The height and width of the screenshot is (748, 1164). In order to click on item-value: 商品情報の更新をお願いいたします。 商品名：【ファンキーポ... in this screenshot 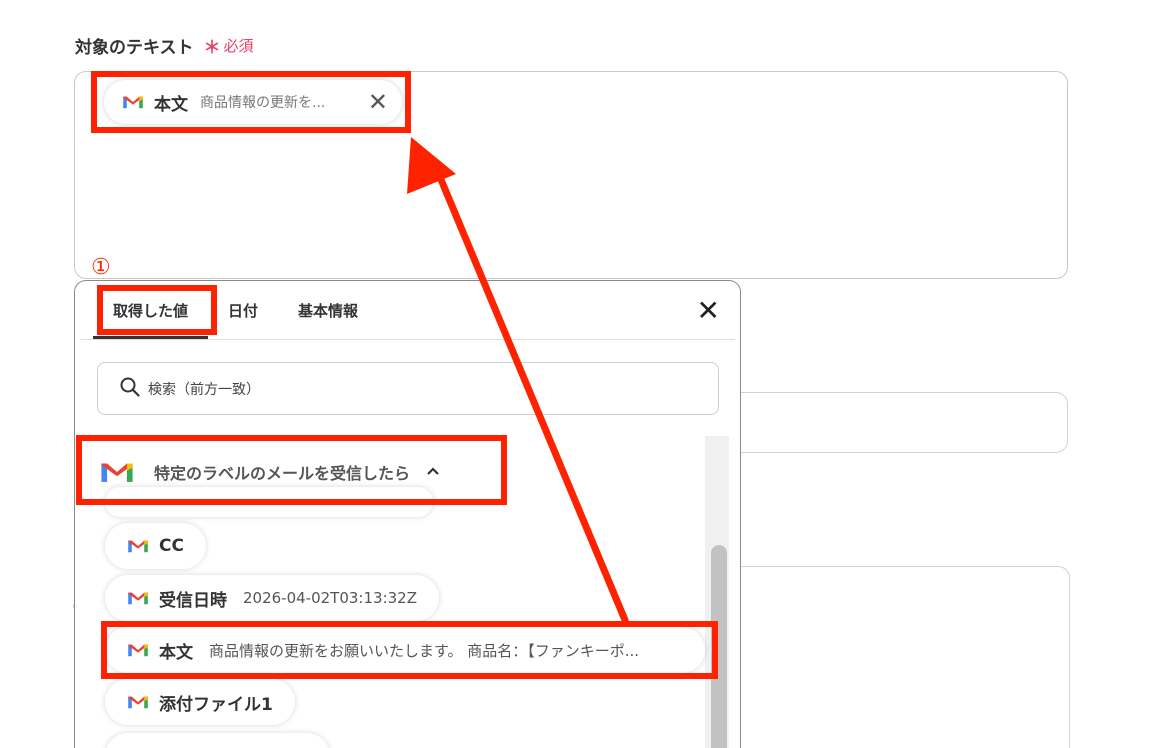, I will do `click(424, 650)`.